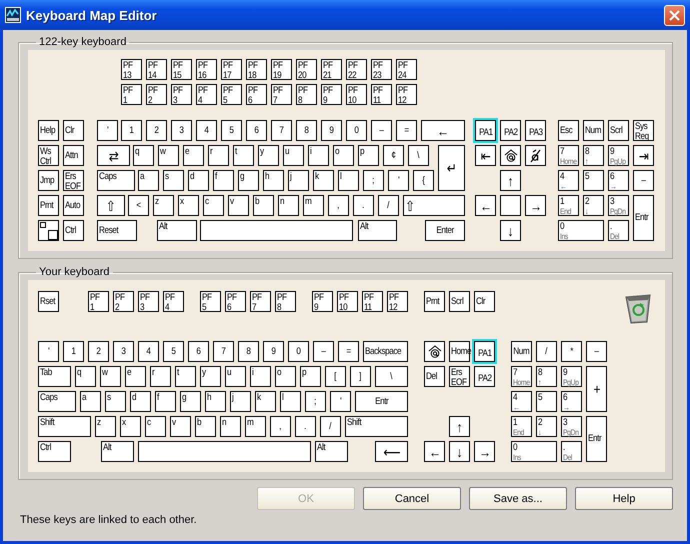  Describe the element at coordinates (593, 205) in the screenshot. I see `keyboard-key: 2 ↓` at that location.